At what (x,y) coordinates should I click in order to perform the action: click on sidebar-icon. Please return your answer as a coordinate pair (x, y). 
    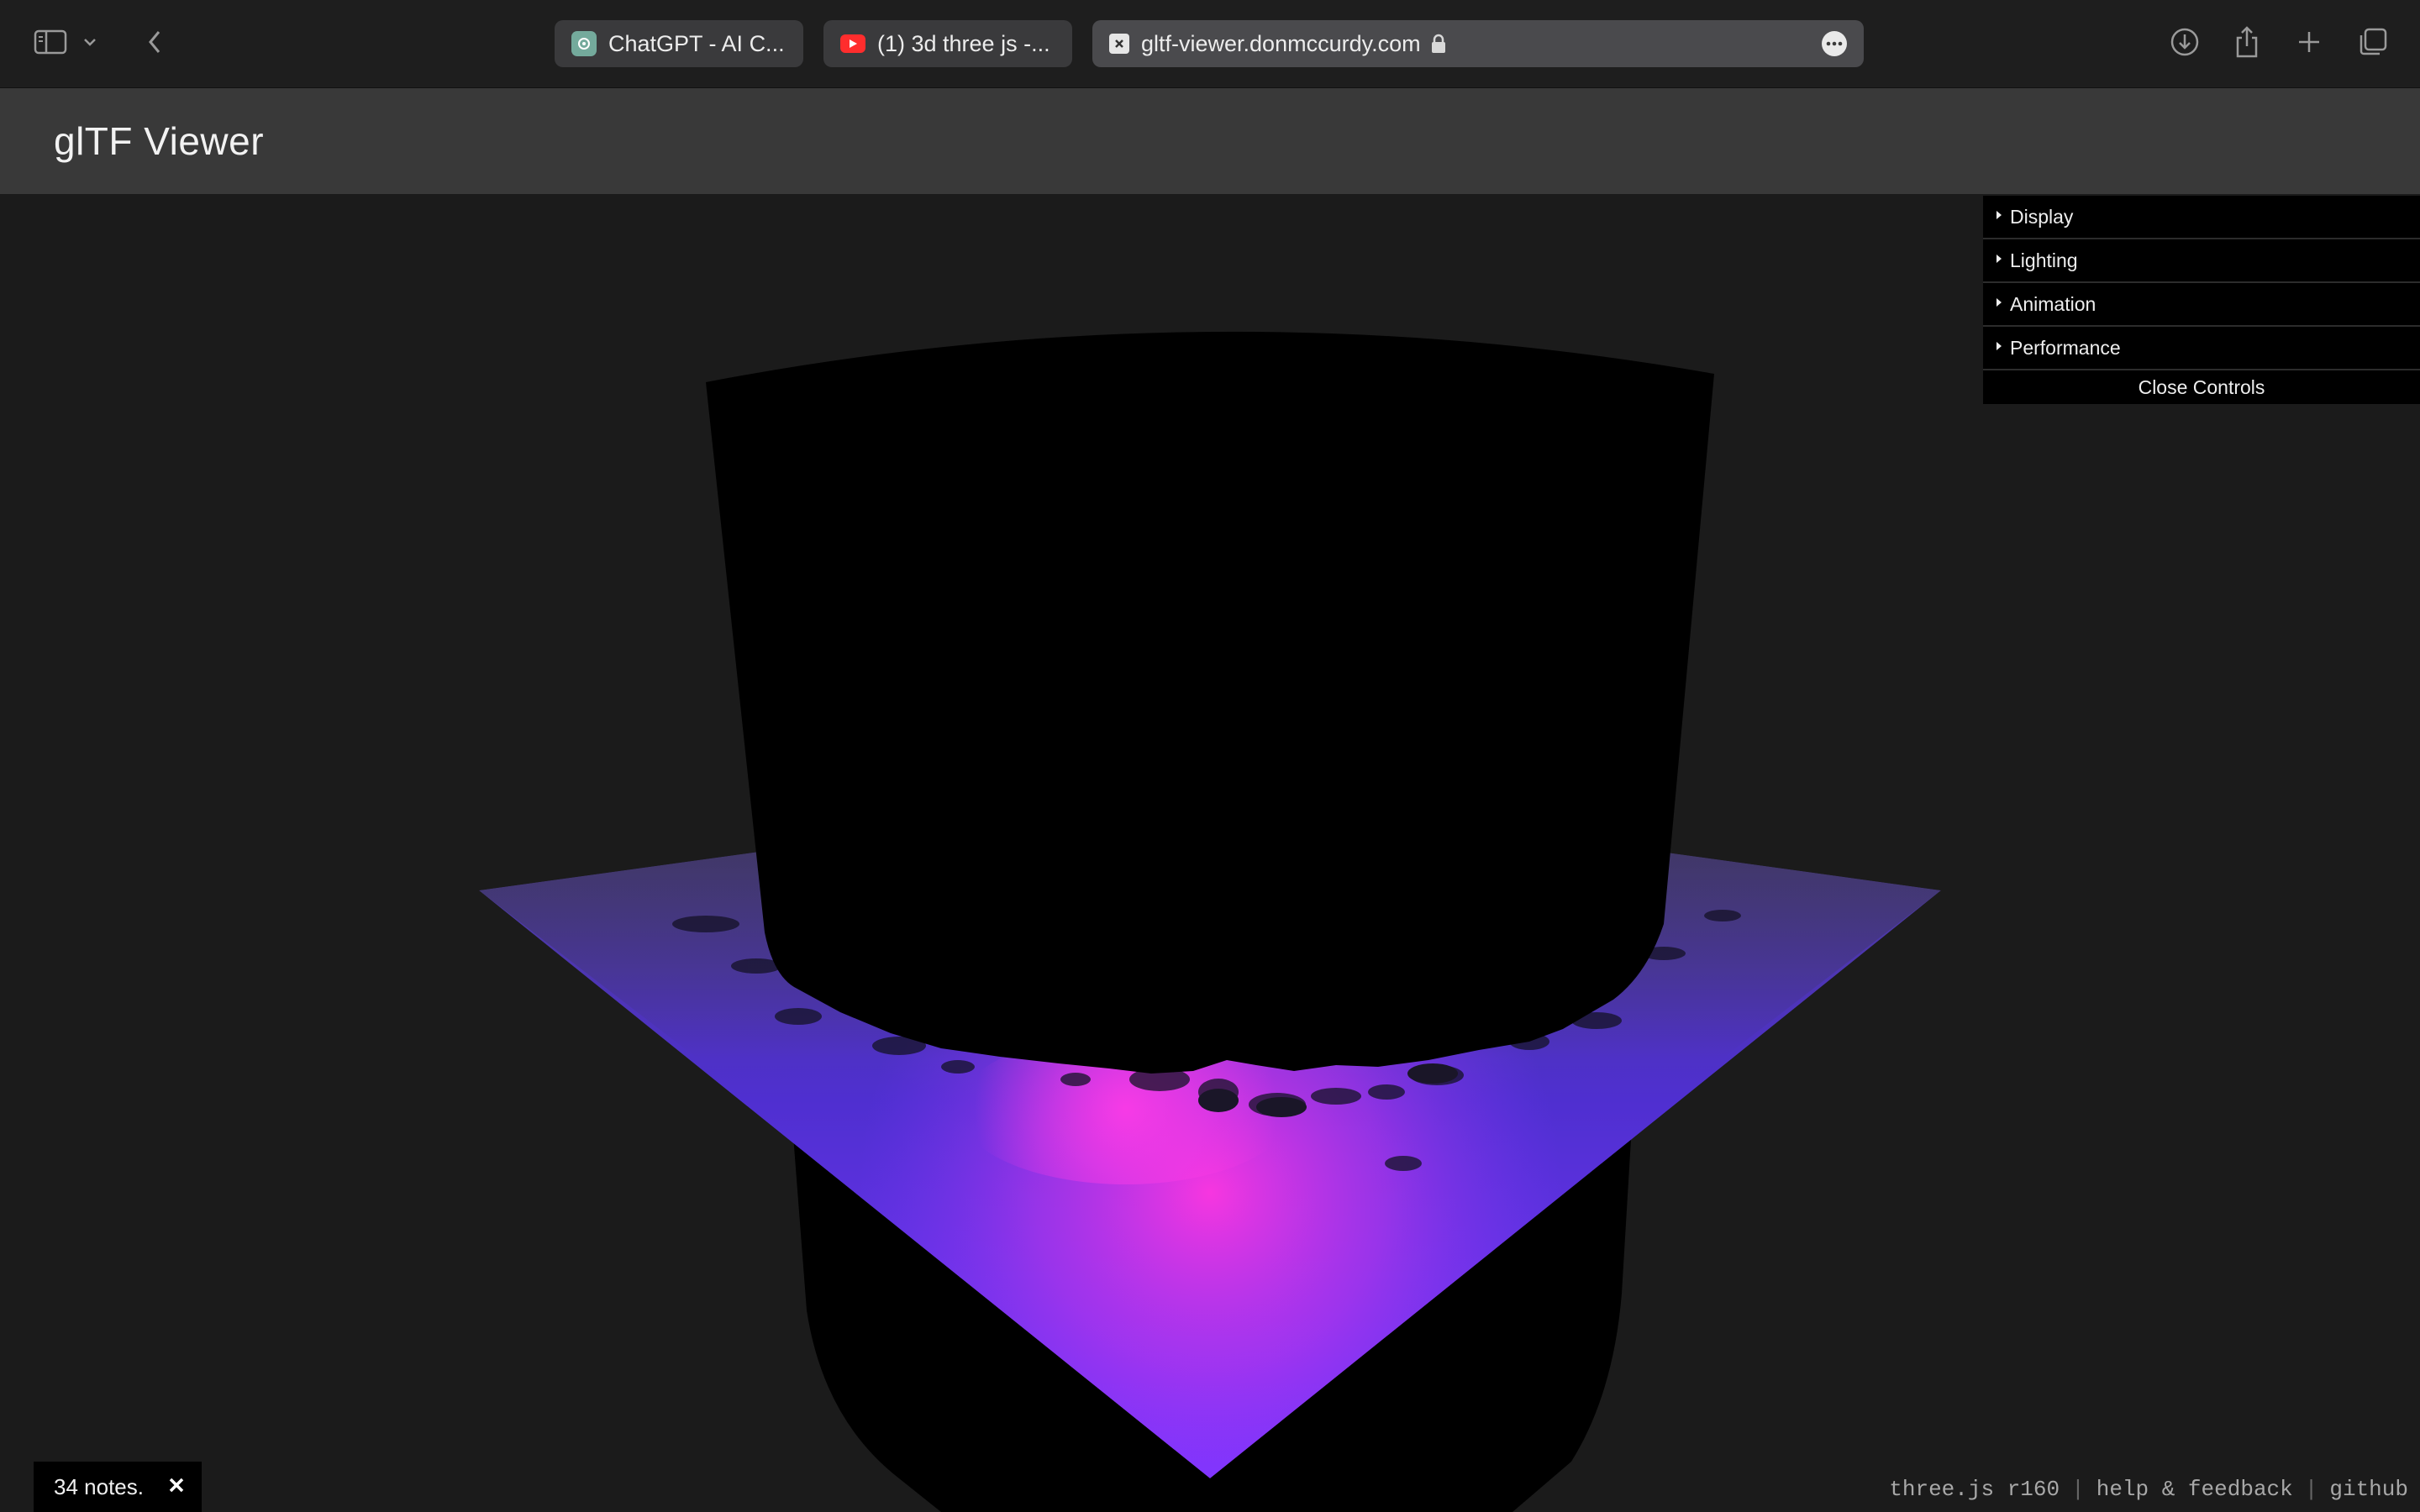
    Looking at the image, I should click on (51, 42).